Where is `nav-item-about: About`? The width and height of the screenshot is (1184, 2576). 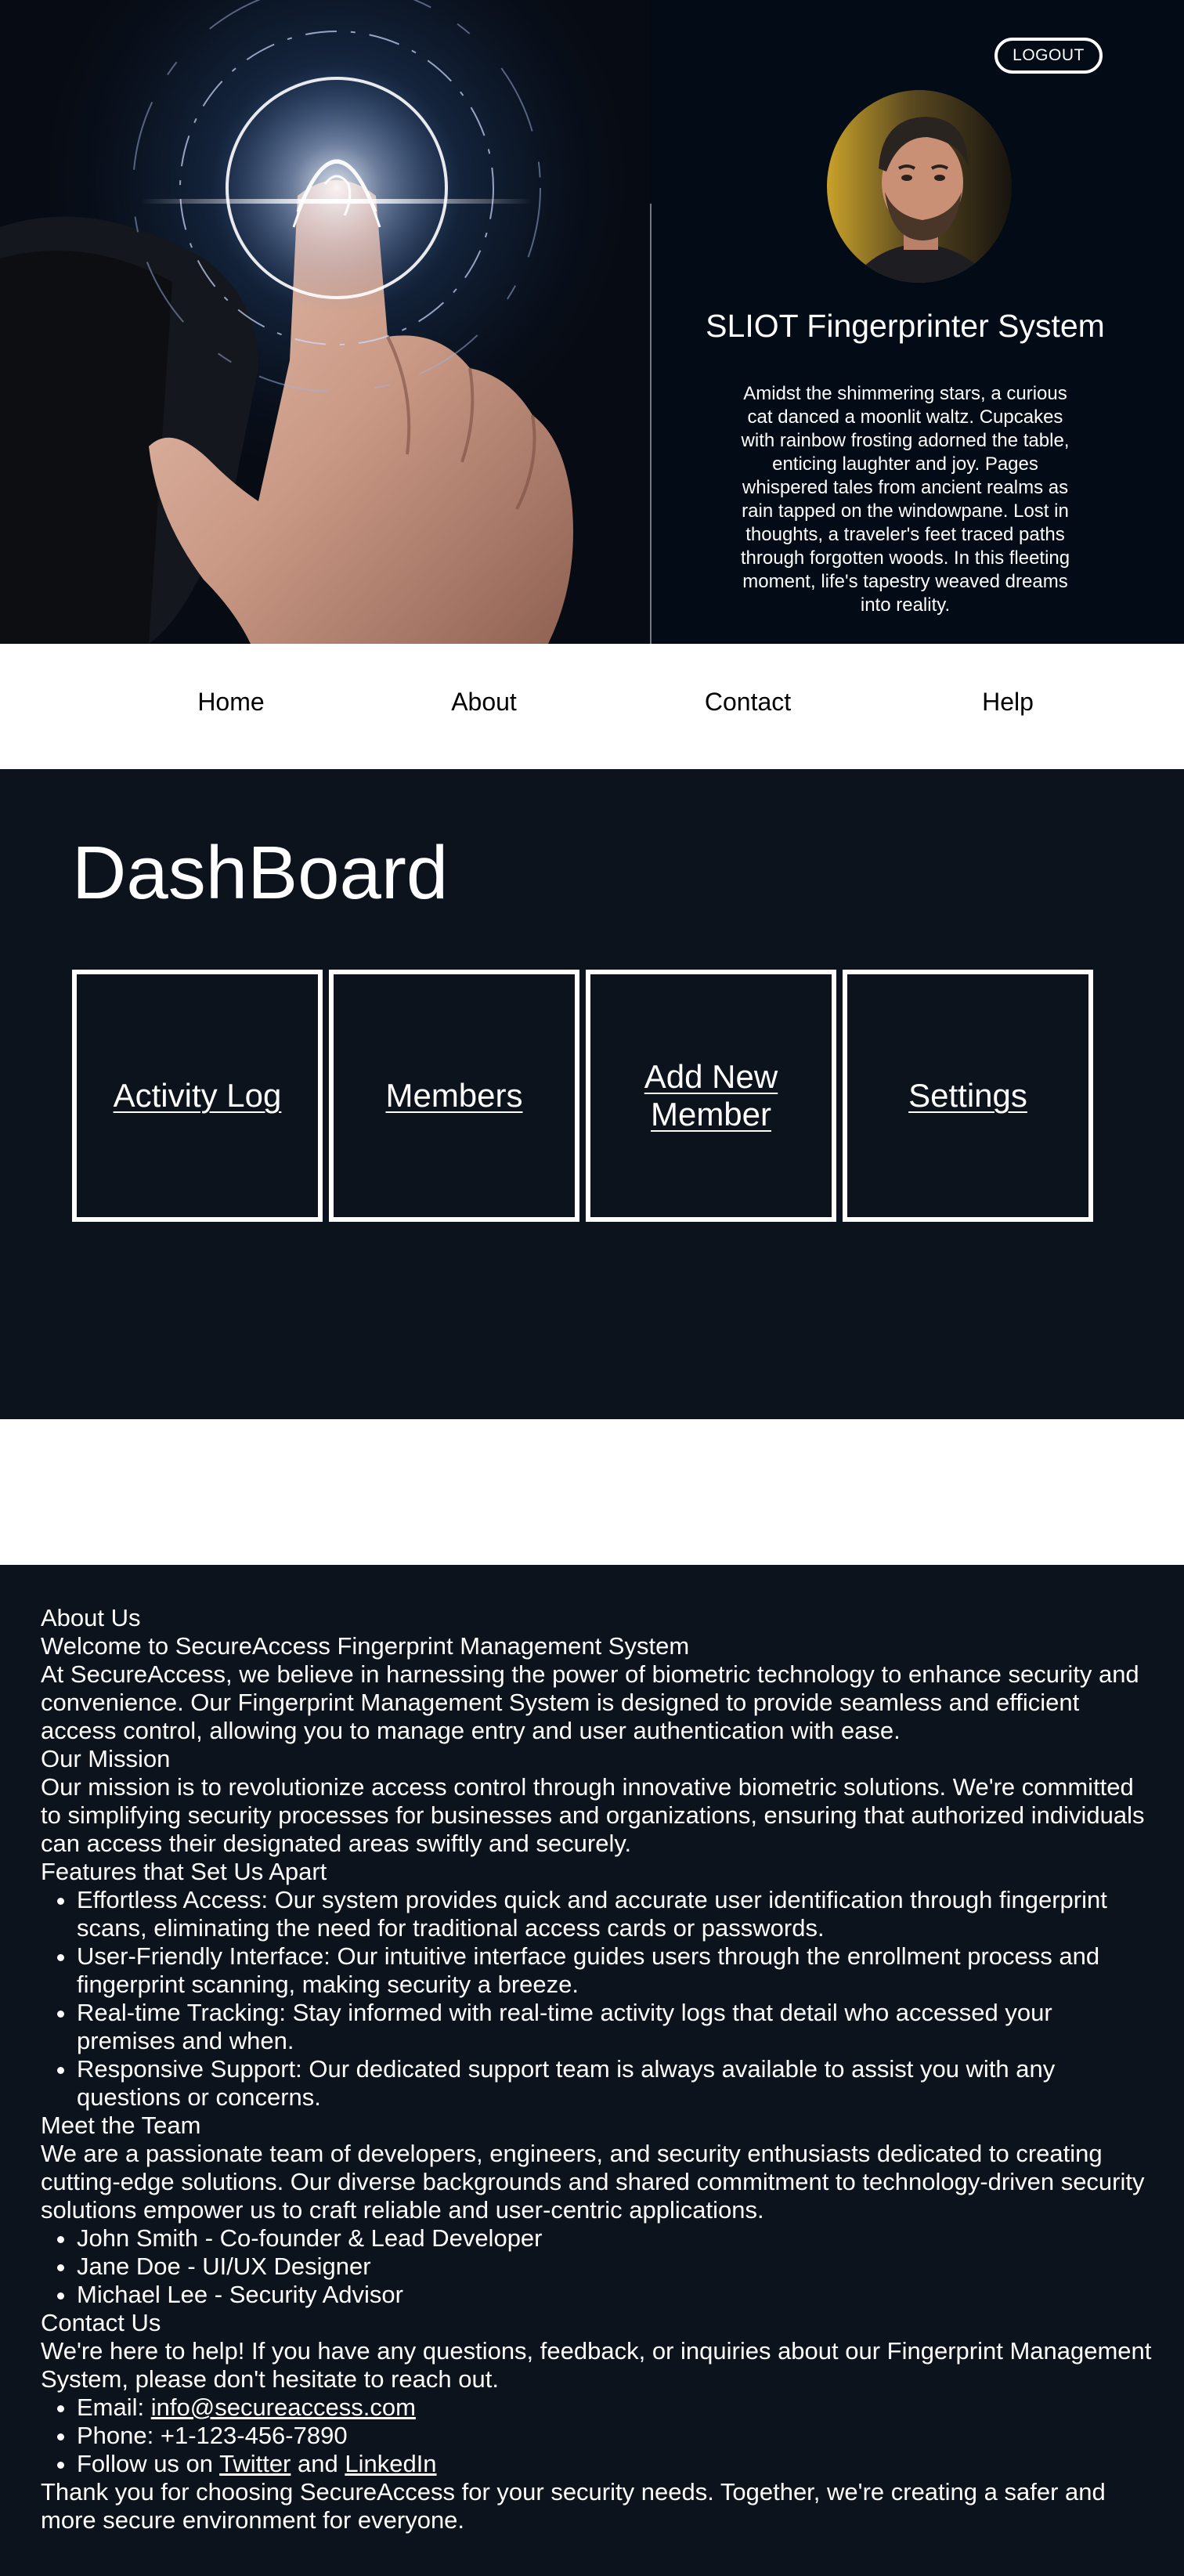
nav-item-about: About is located at coordinates (484, 702).